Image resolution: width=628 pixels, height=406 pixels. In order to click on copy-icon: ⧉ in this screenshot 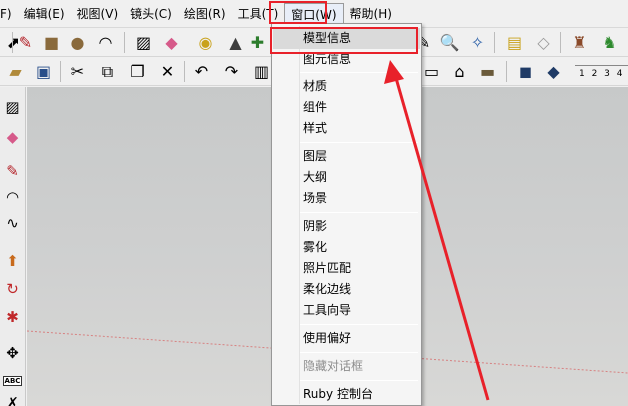, I will do `click(107, 71)`.